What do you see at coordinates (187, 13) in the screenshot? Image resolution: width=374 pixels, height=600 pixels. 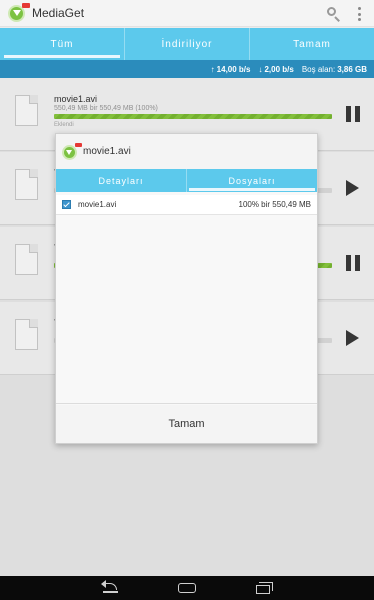 I see `action-bar: MediaGet` at bounding box center [187, 13].